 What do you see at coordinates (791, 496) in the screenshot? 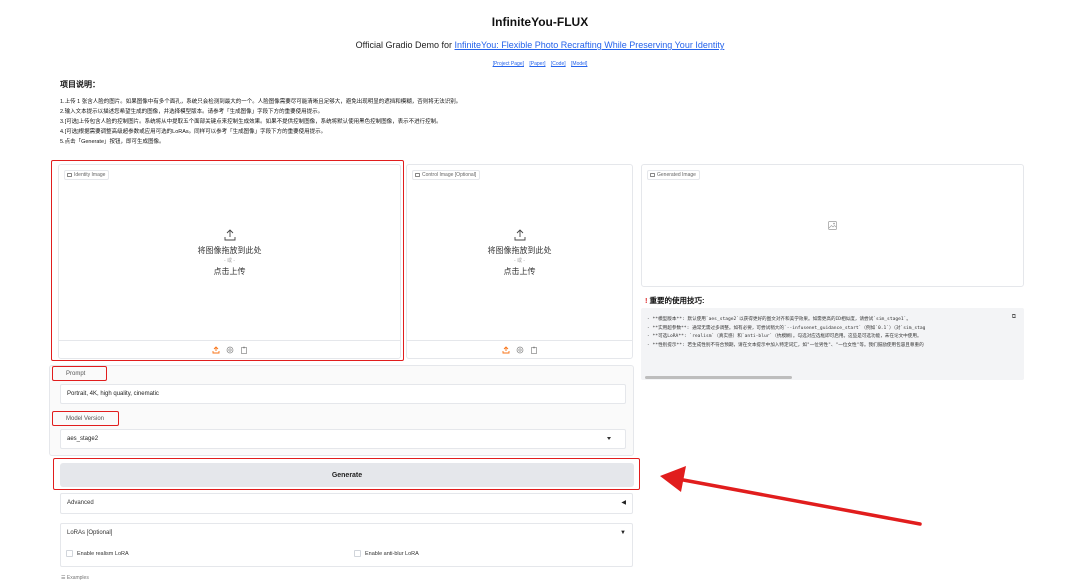
I see `annotation-arrow` at bounding box center [791, 496].